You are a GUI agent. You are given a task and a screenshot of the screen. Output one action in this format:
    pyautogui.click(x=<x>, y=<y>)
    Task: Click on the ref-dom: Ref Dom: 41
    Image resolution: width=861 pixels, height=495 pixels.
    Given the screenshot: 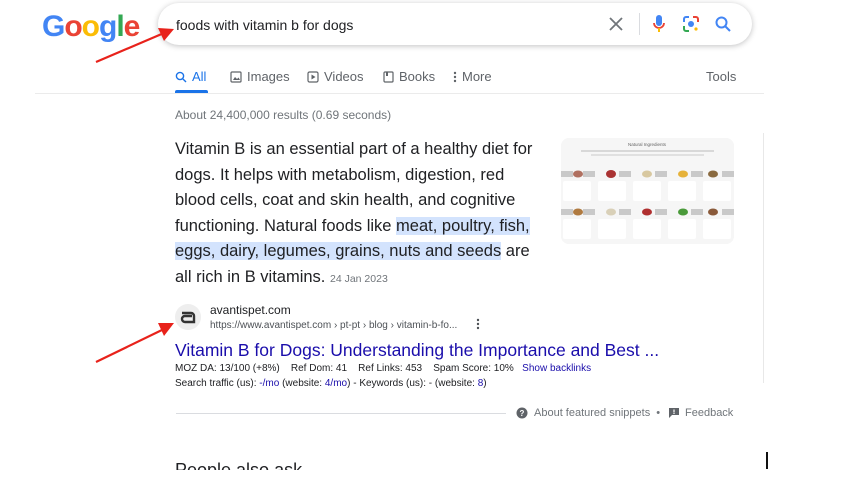 What is the action you would take?
    pyautogui.click(x=319, y=368)
    